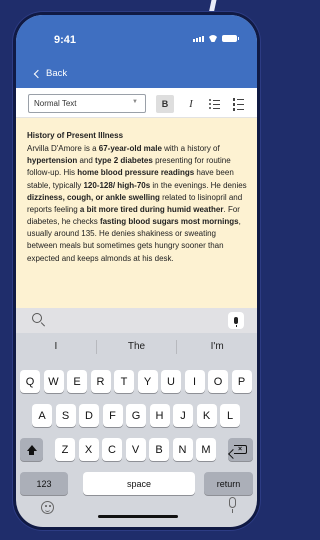  I want to click on bold-text-run: a bit more tired during humid weather, so click(151, 209).